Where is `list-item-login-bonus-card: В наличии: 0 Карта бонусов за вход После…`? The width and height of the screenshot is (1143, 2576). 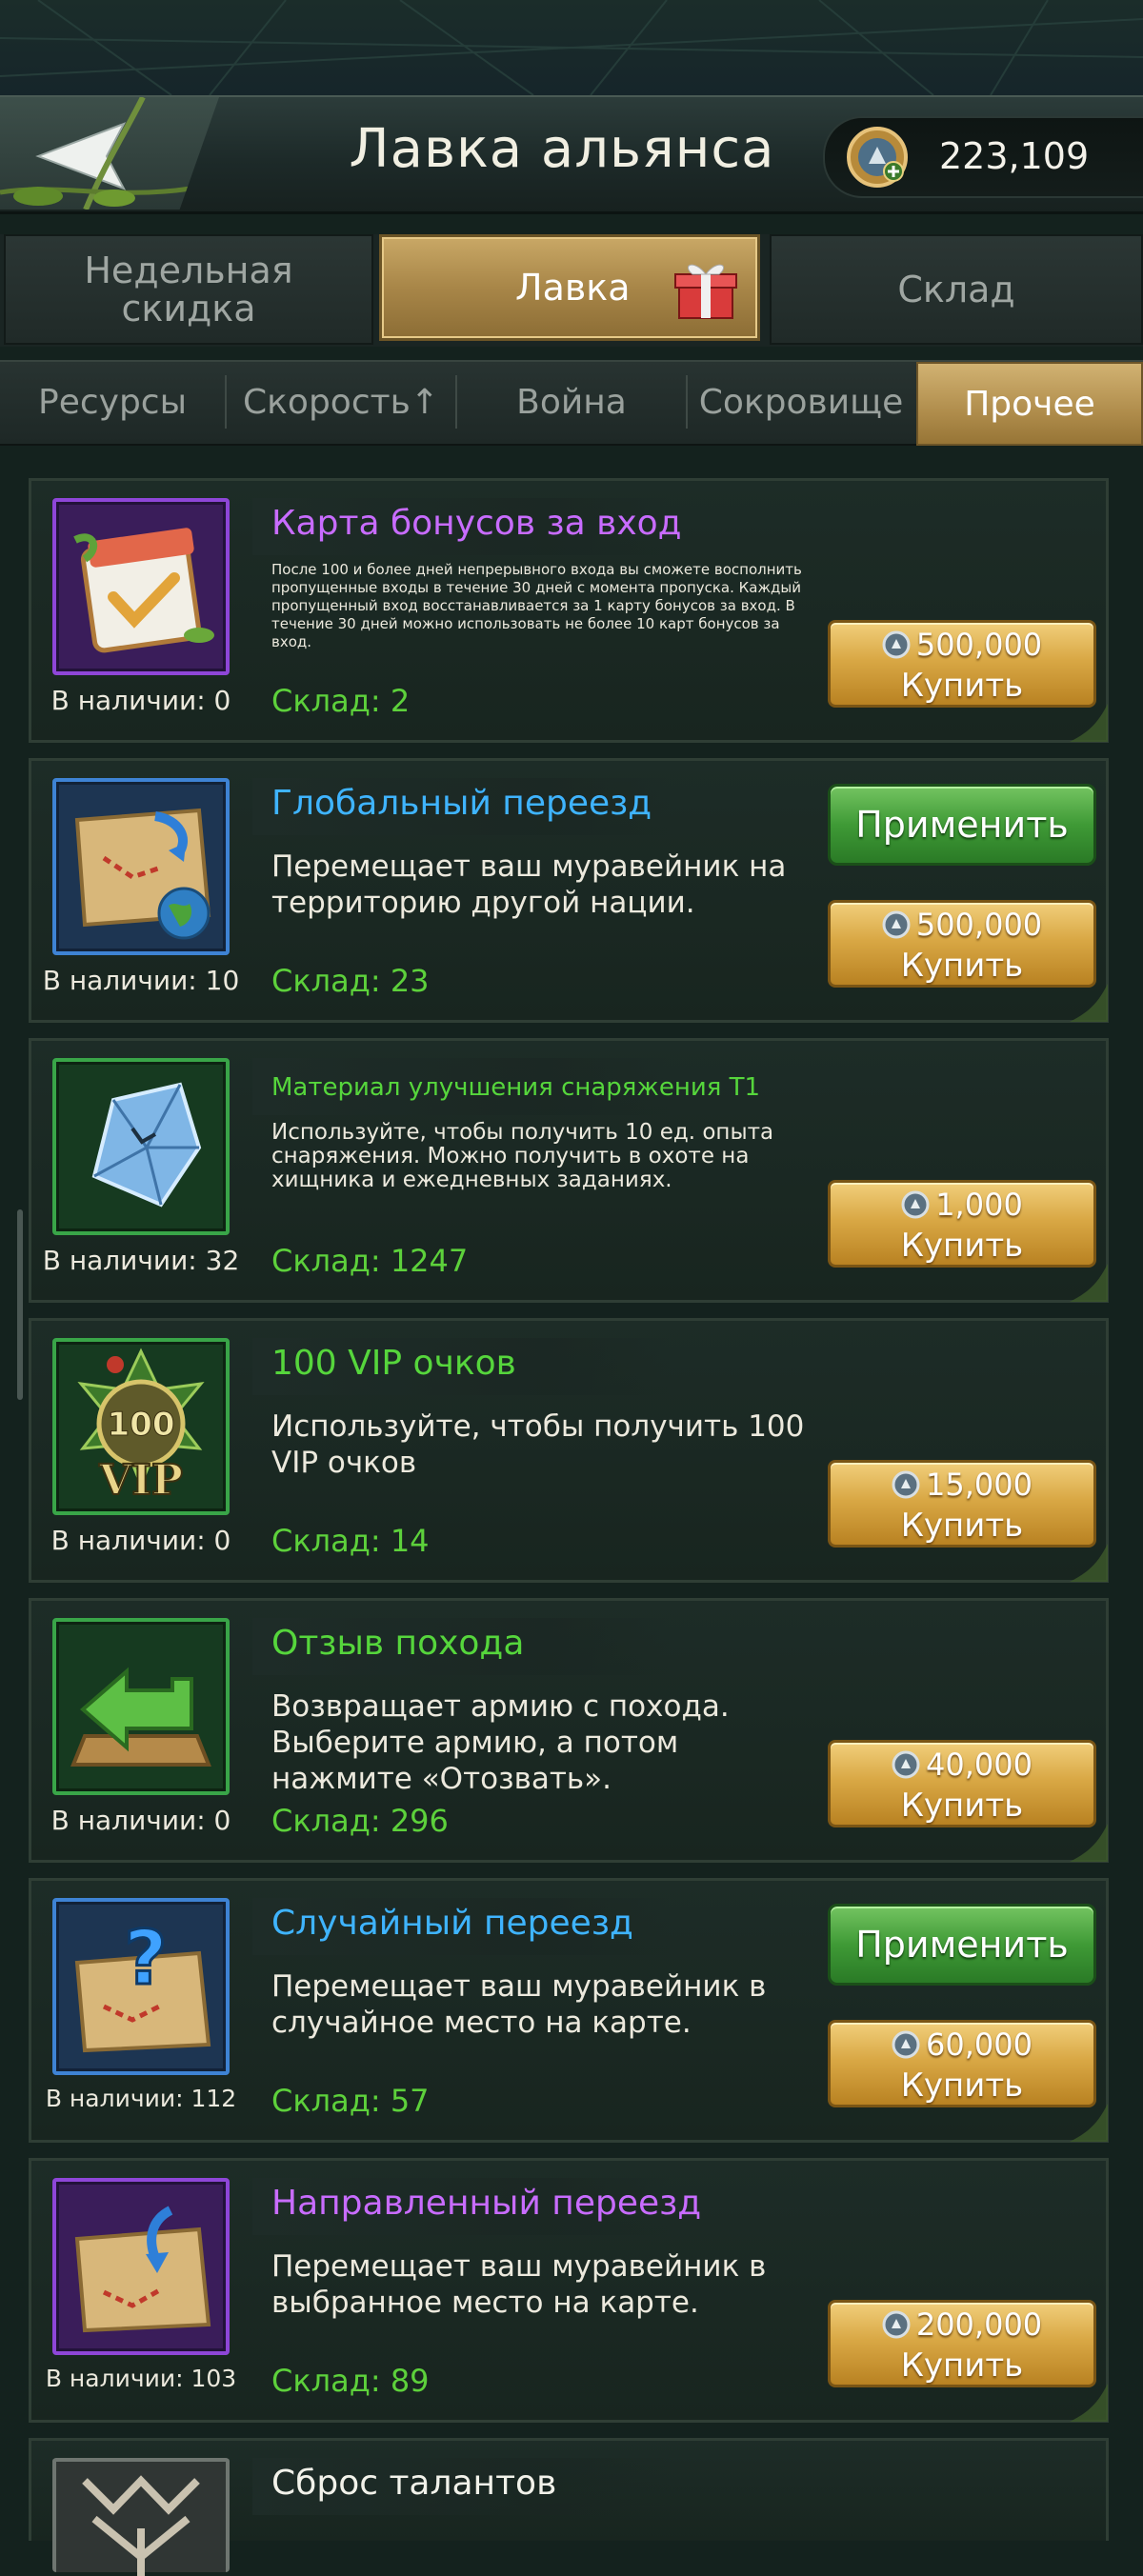 list-item-login-bonus-card: В наличии: 0 Карта бонусов за вход После… is located at coordinates (569, 610).